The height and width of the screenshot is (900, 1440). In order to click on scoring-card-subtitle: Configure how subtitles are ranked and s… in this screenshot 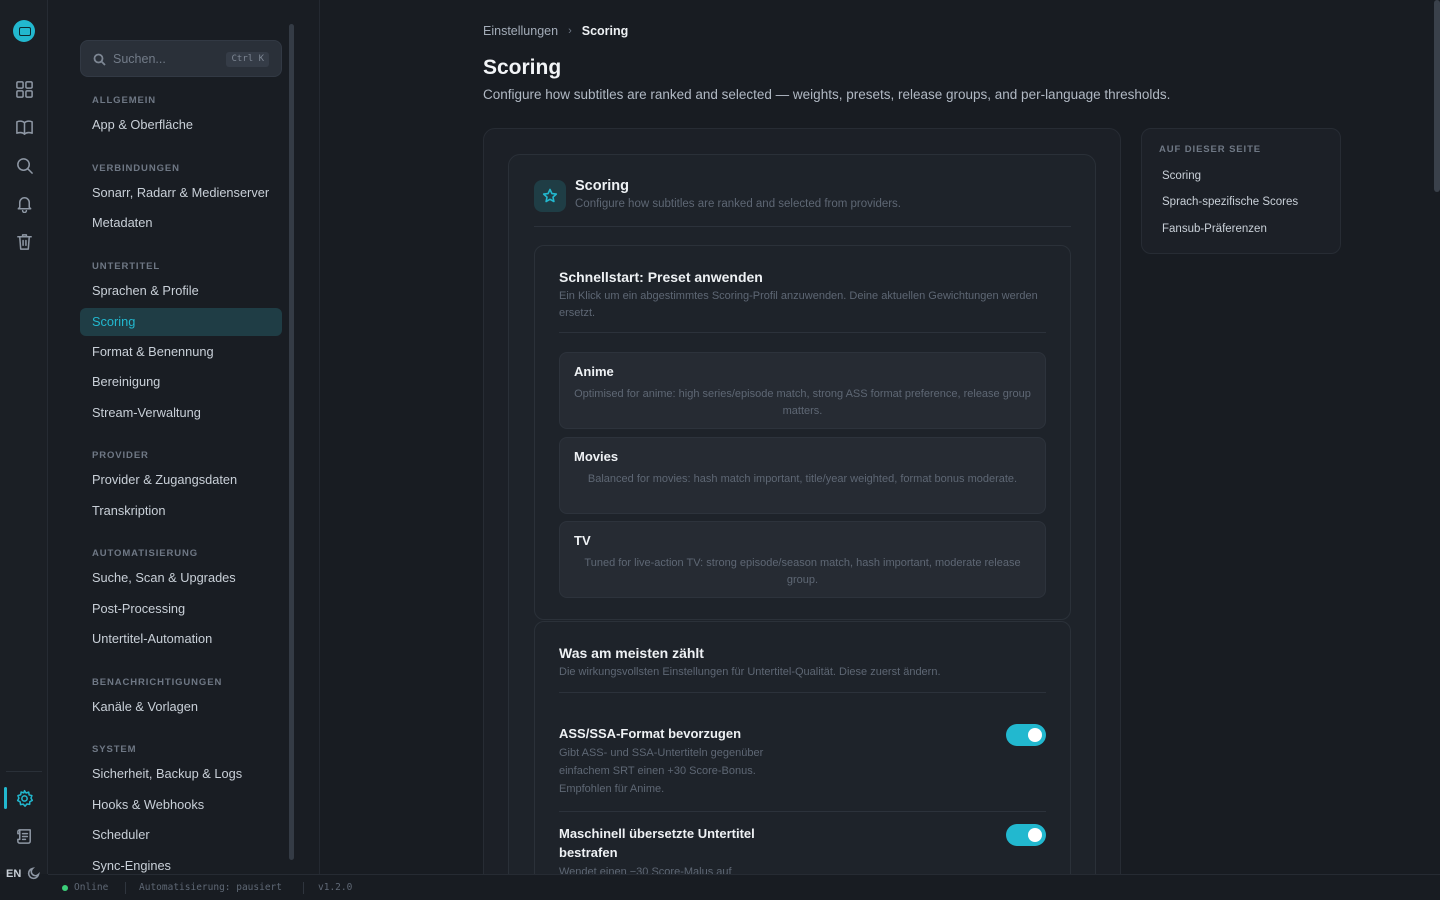, I will do `click(738, 204)`.